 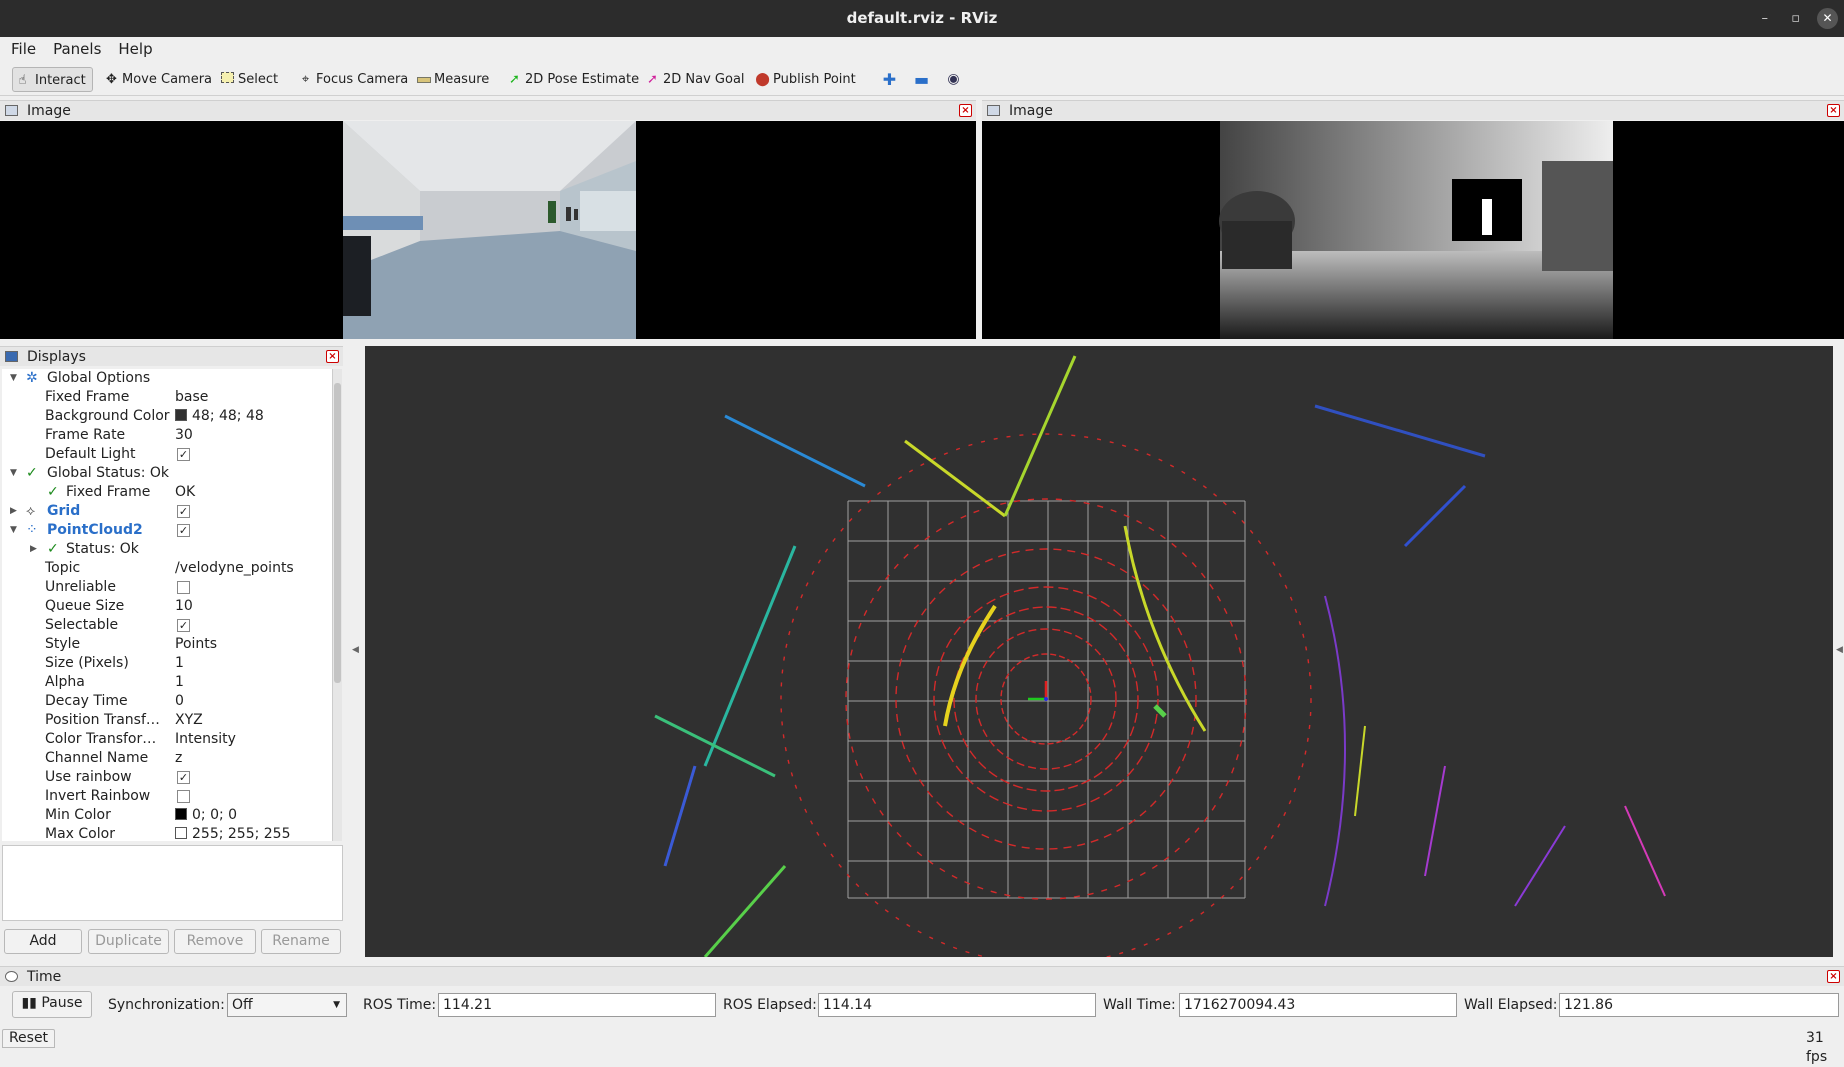 What do you see at coordinates (167, 682) in the screenshot?
I see `tree-row-alpha: Alpha 1` at bounding box center [167, 682].